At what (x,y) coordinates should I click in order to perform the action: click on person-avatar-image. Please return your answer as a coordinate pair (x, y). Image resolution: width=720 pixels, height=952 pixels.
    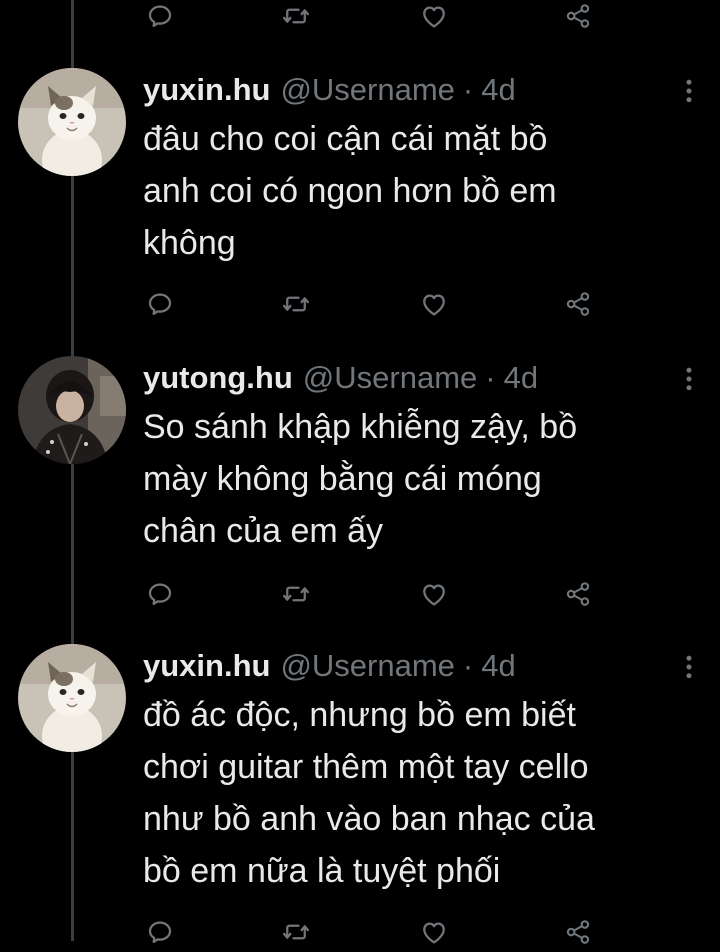
    Looking at the image, I should click on (72, 410).